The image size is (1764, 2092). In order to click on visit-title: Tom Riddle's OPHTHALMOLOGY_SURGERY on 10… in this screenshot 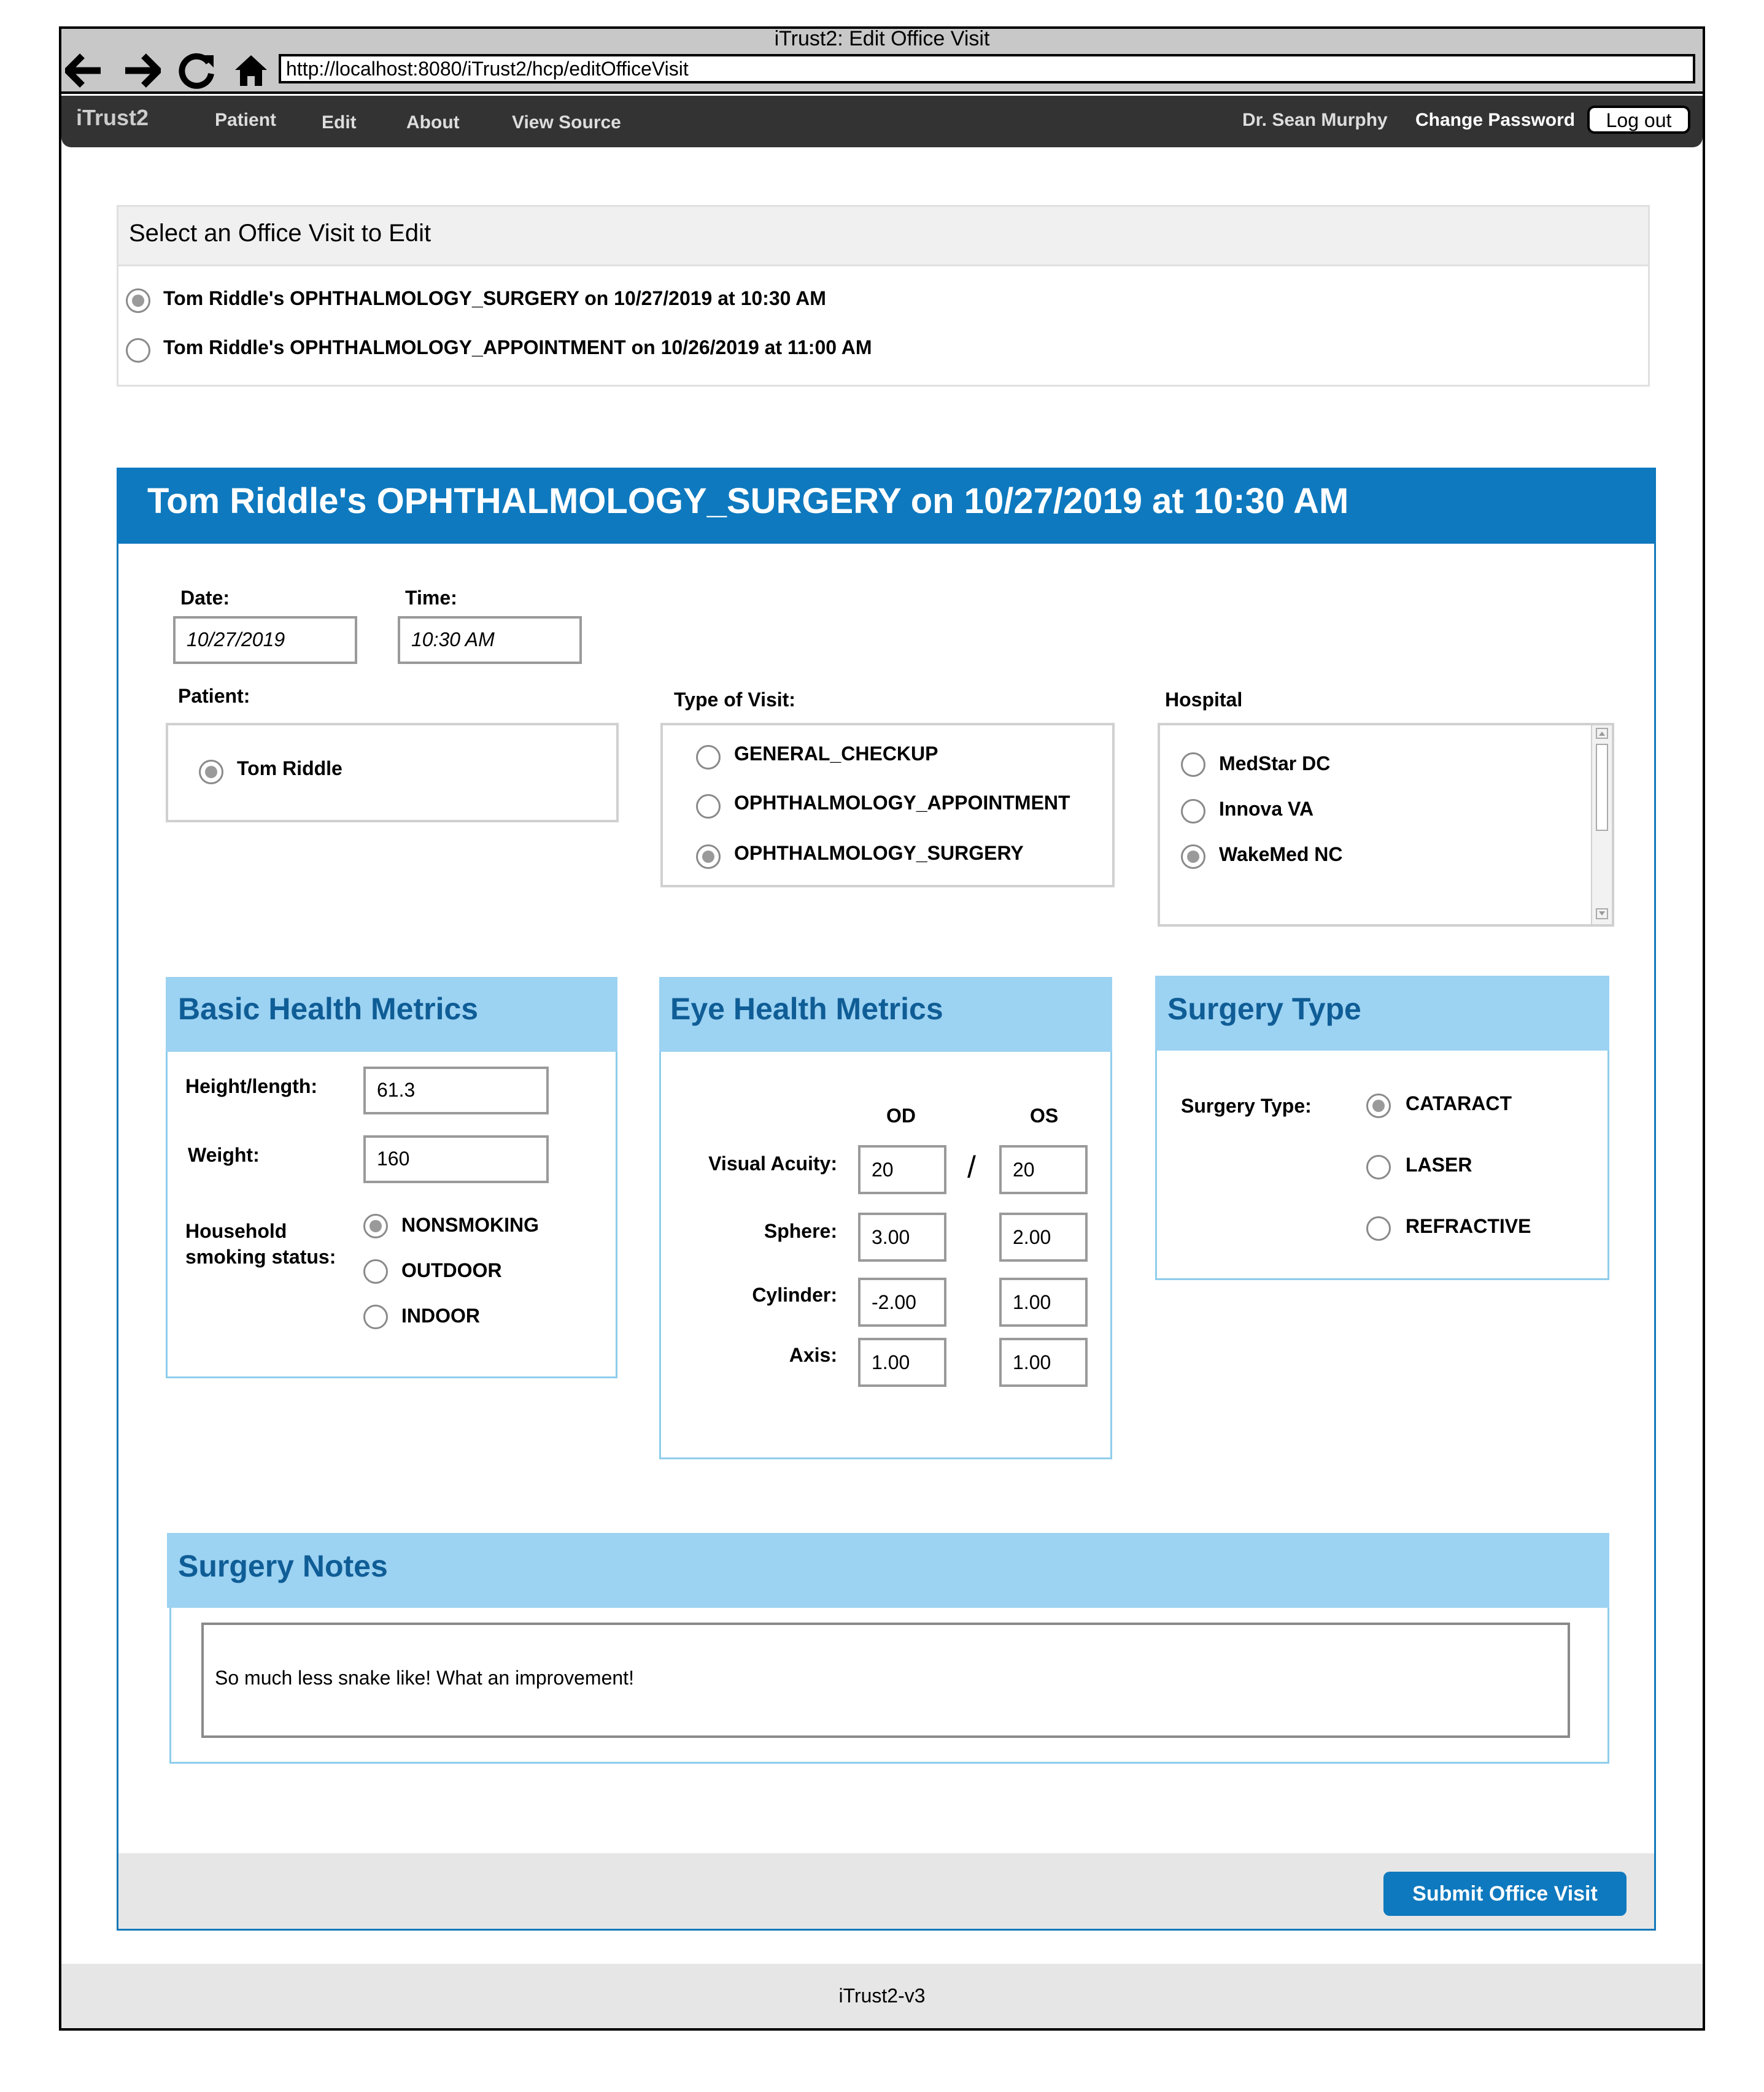, I will do `click(748, 501)`.